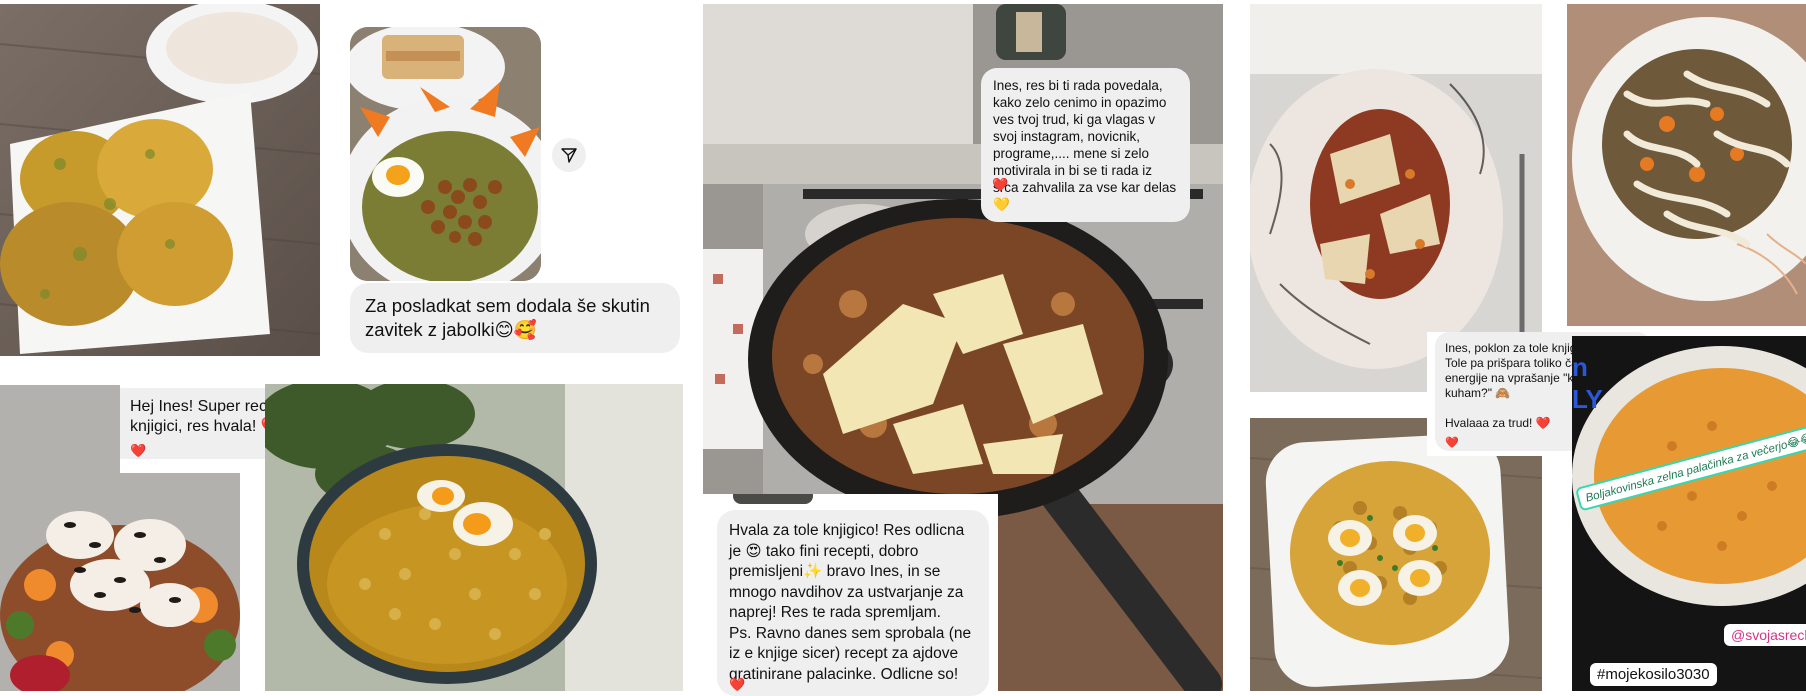  I want to click on reaction-heart: ❤️, so click(1000, 184).